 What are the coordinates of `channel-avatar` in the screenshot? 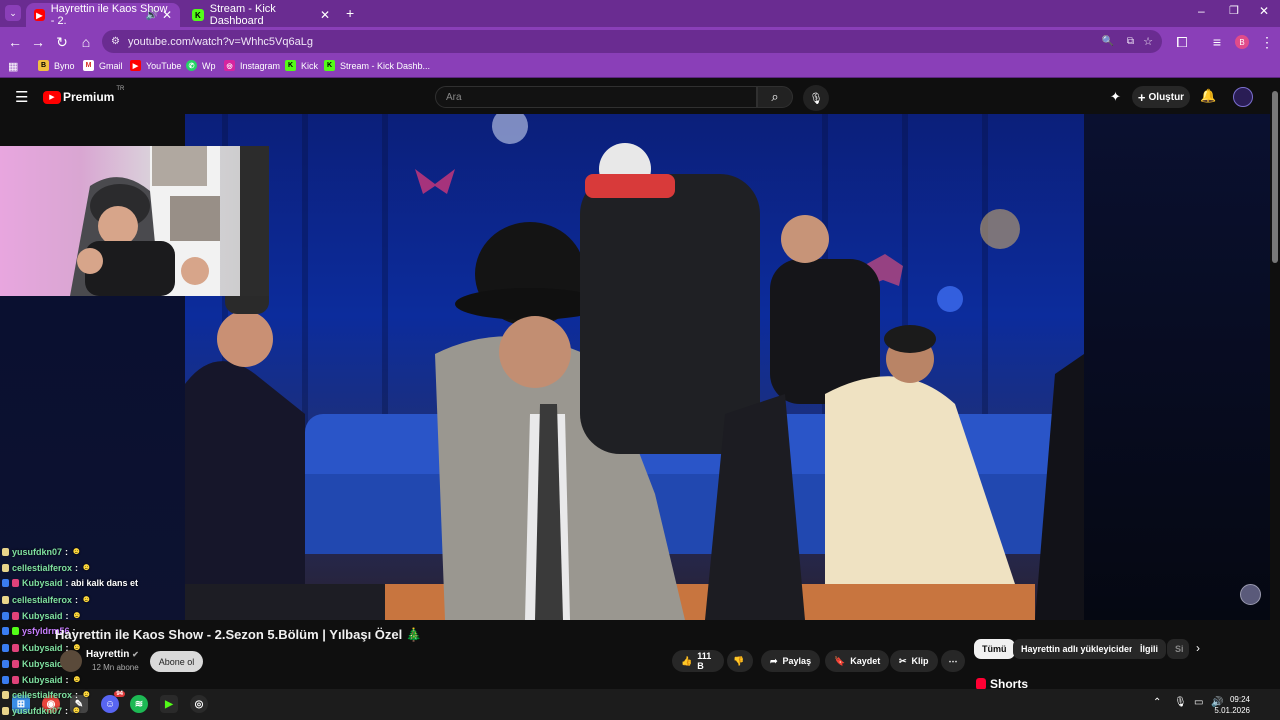 It's located at (71, 661).